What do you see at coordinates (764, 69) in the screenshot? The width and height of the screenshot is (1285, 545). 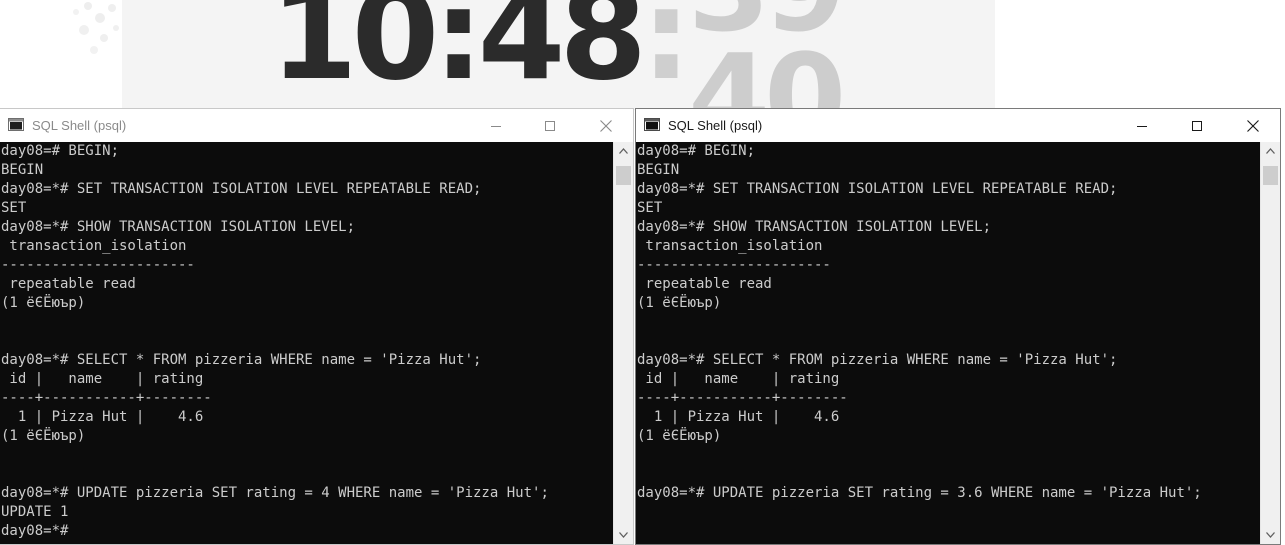 I see `clock-seconds-next: 40` at bounding box center [764, 69].